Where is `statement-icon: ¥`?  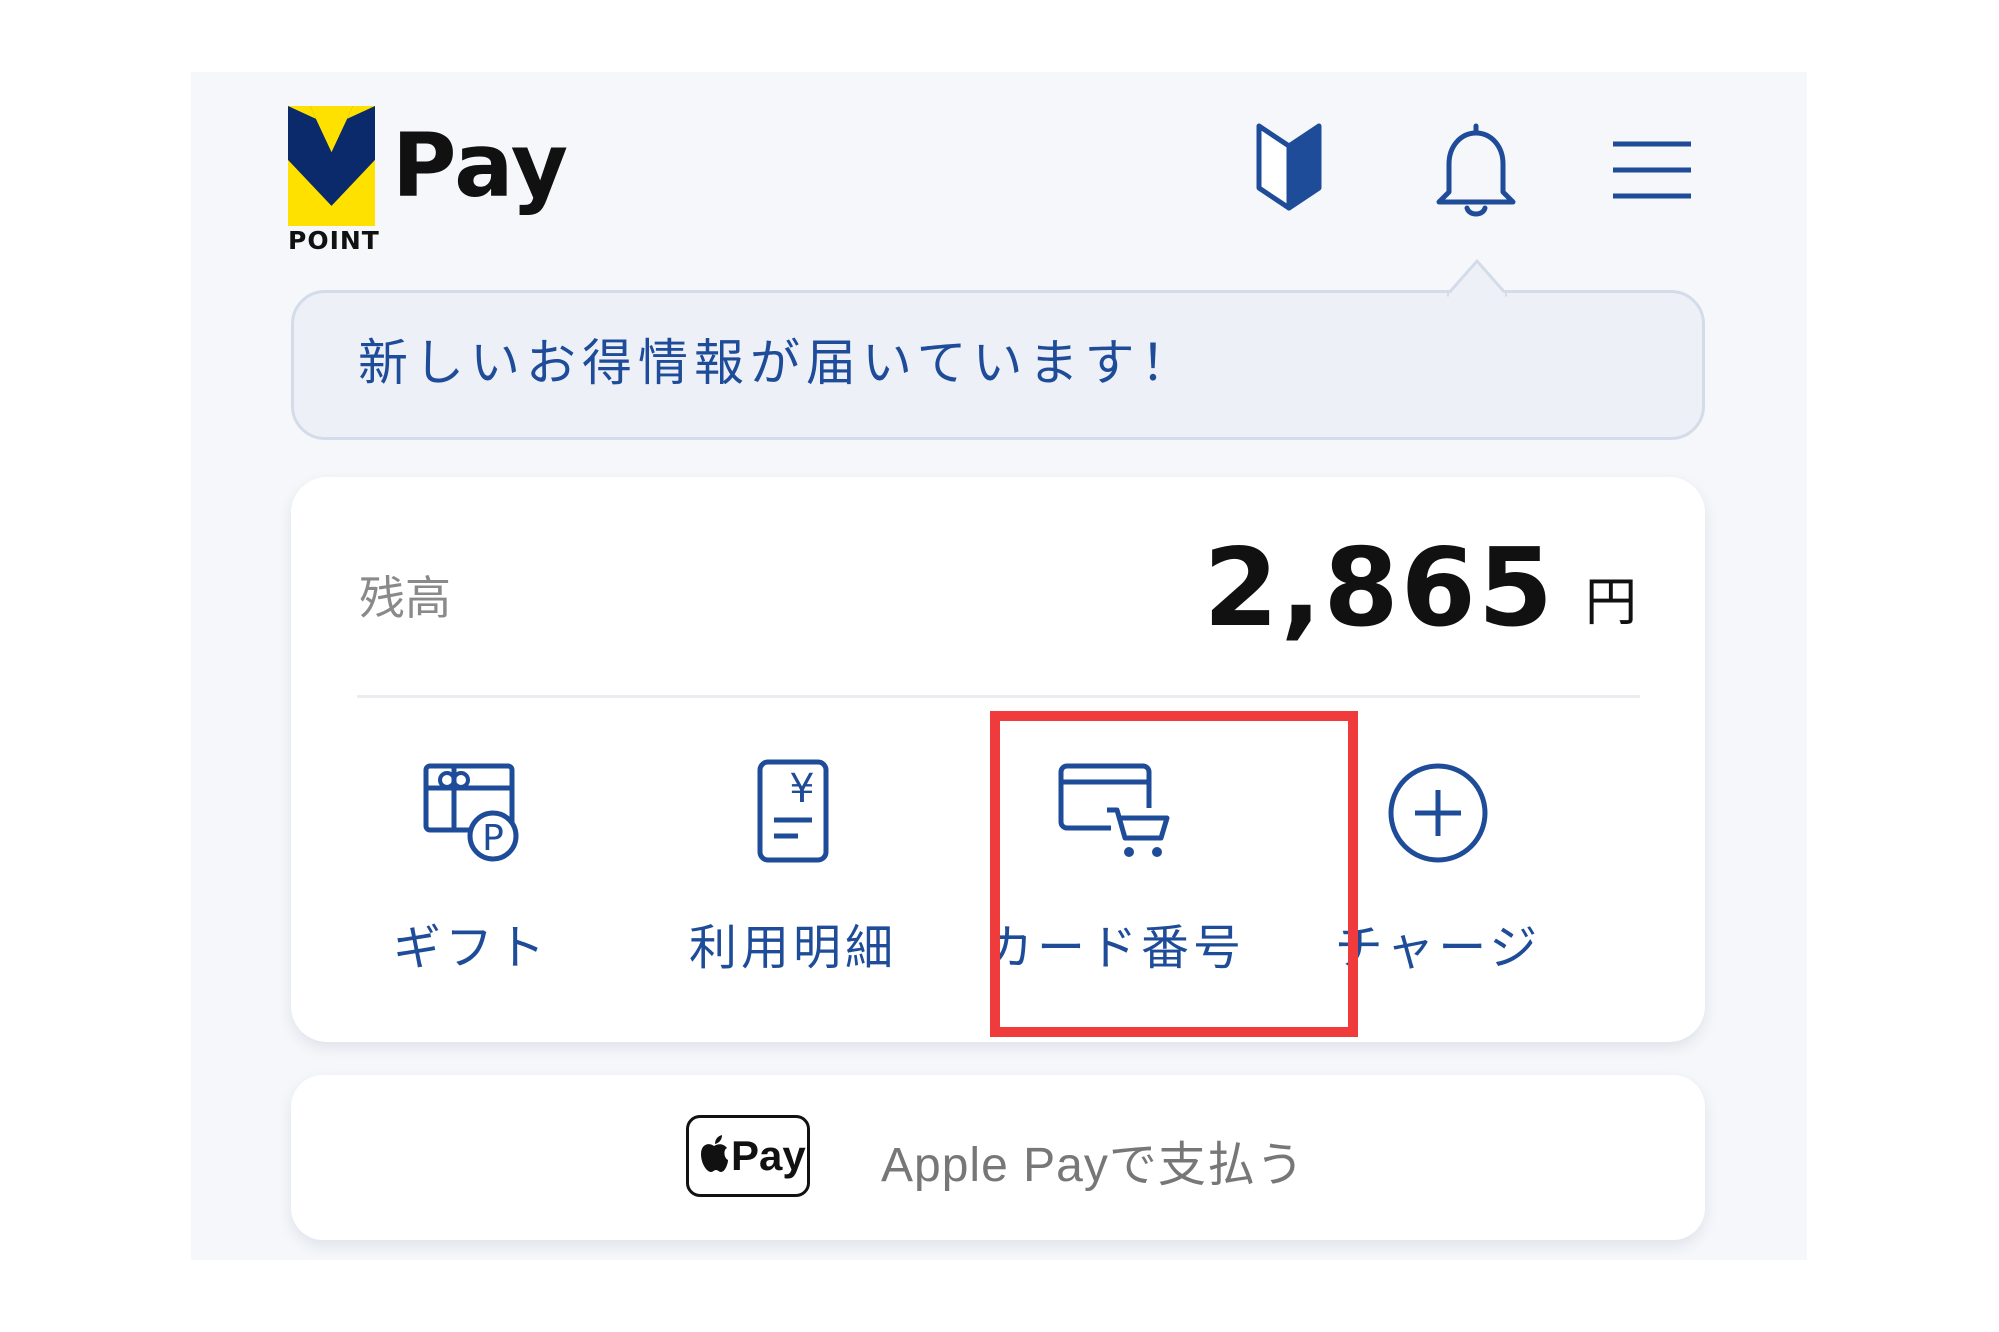 statement-icon: ¥ is located at coordinates (793, 811).